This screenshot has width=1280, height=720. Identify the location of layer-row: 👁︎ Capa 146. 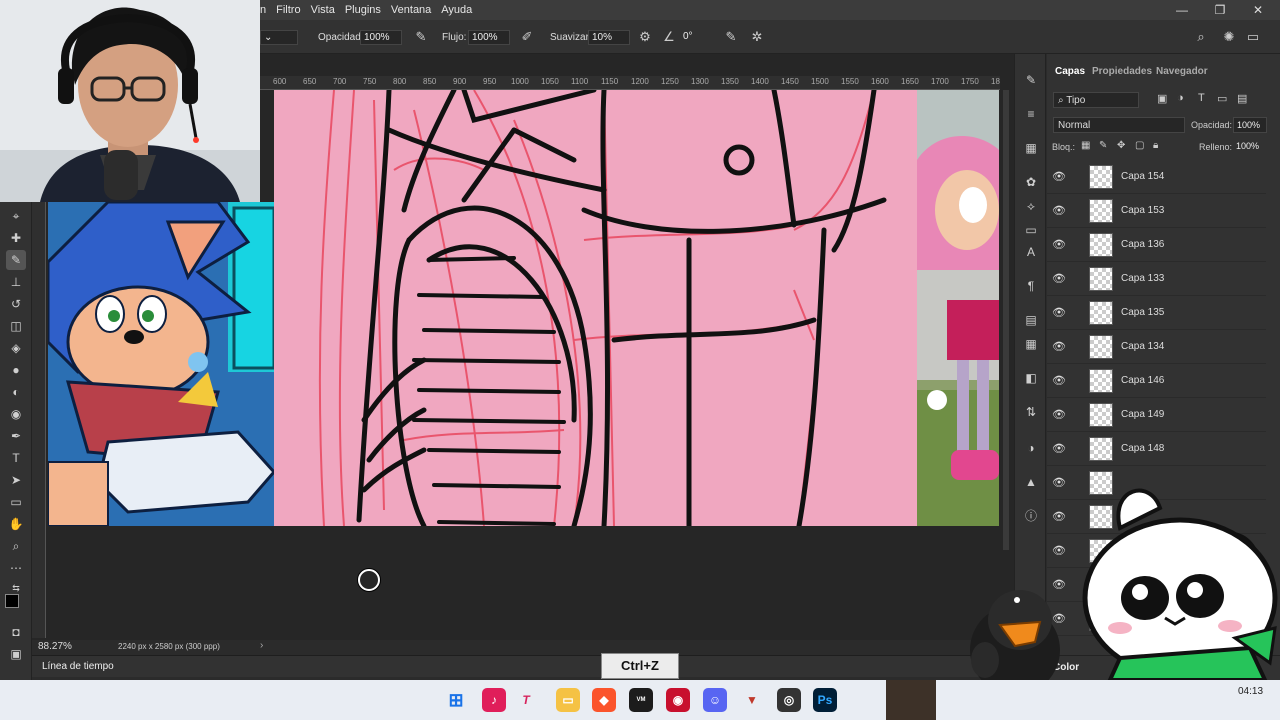
(1156, 381).